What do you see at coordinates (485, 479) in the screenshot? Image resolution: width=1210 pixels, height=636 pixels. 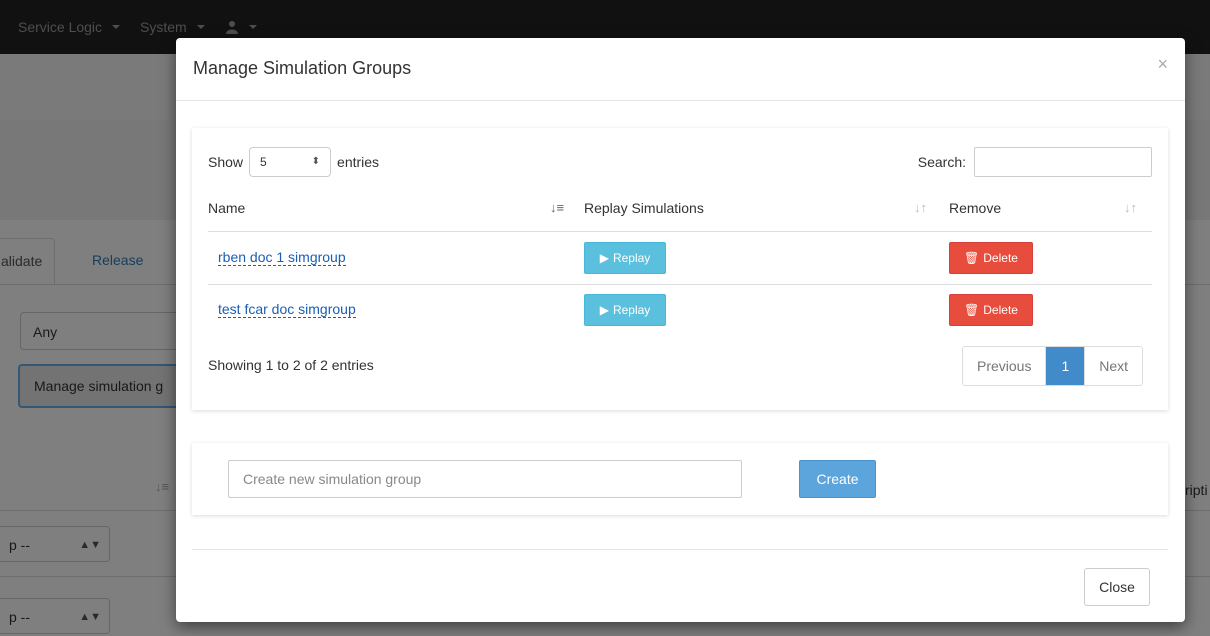 I see `new-group-name-input: Create new simulation group` at bounding box center [485, 479].